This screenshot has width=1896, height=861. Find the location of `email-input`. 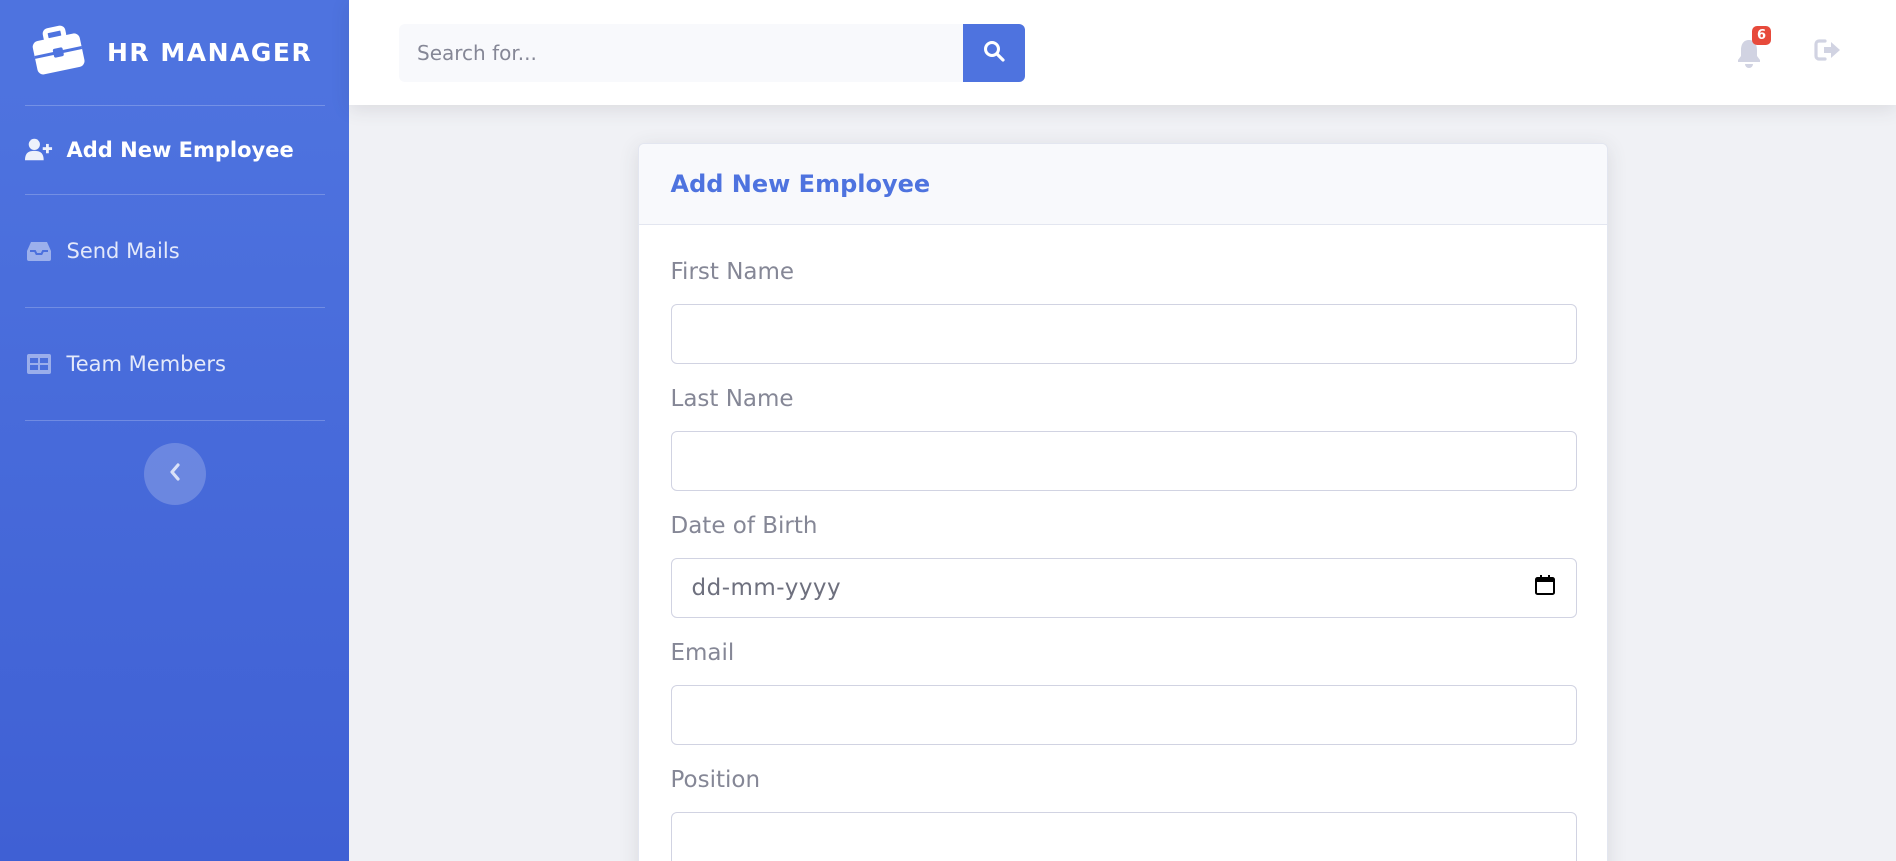

email-input is located at coordinates (1123, 715).